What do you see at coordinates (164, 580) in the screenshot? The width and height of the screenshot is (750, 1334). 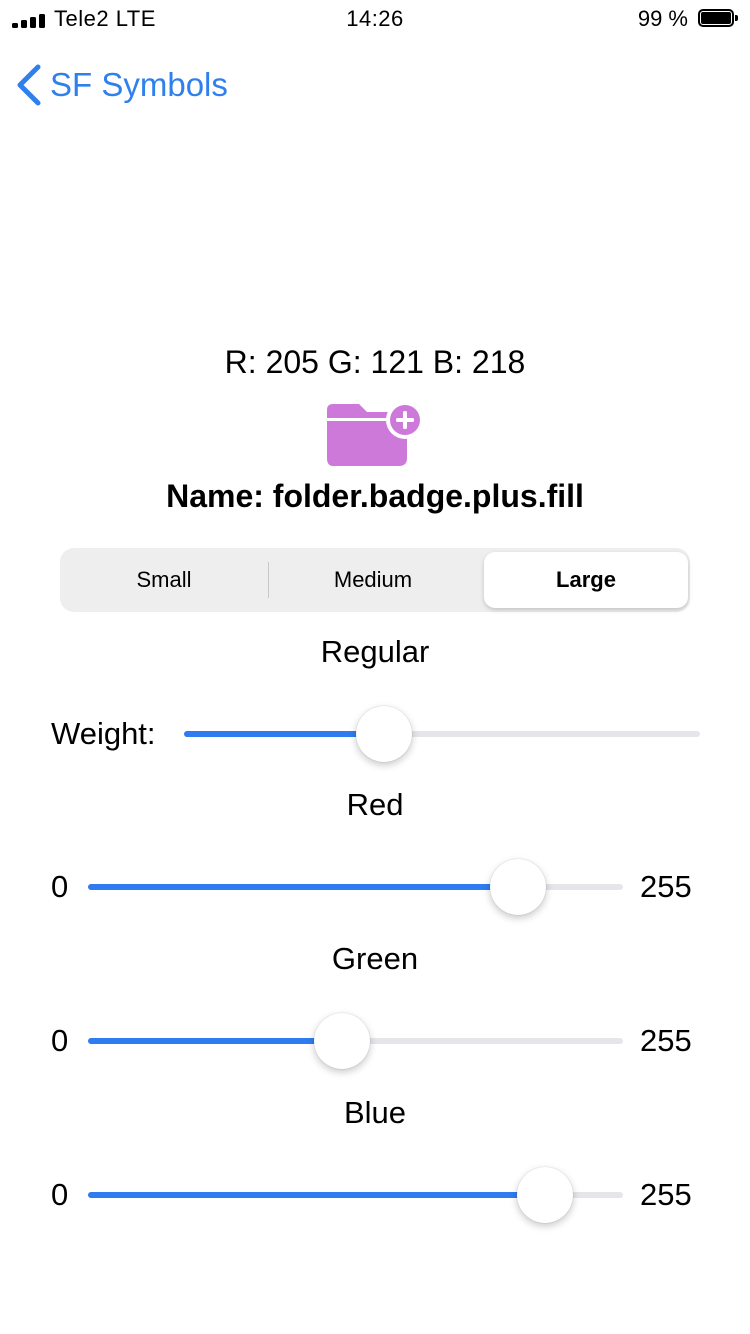 I see `segment-small: Small` at bounding box center [164, 580].